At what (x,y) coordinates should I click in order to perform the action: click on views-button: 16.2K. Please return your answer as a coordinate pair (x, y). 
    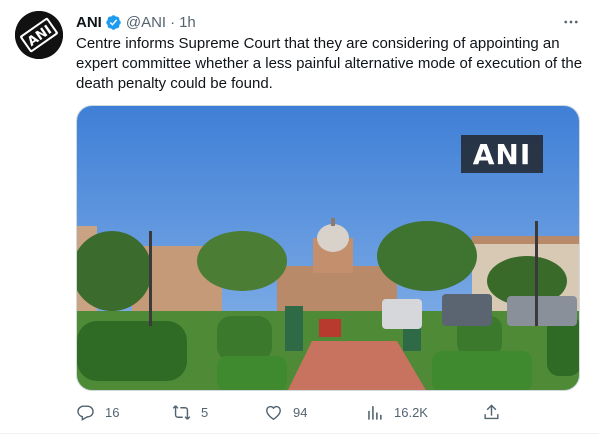
    Looking at the image, I should click on (396, 412).